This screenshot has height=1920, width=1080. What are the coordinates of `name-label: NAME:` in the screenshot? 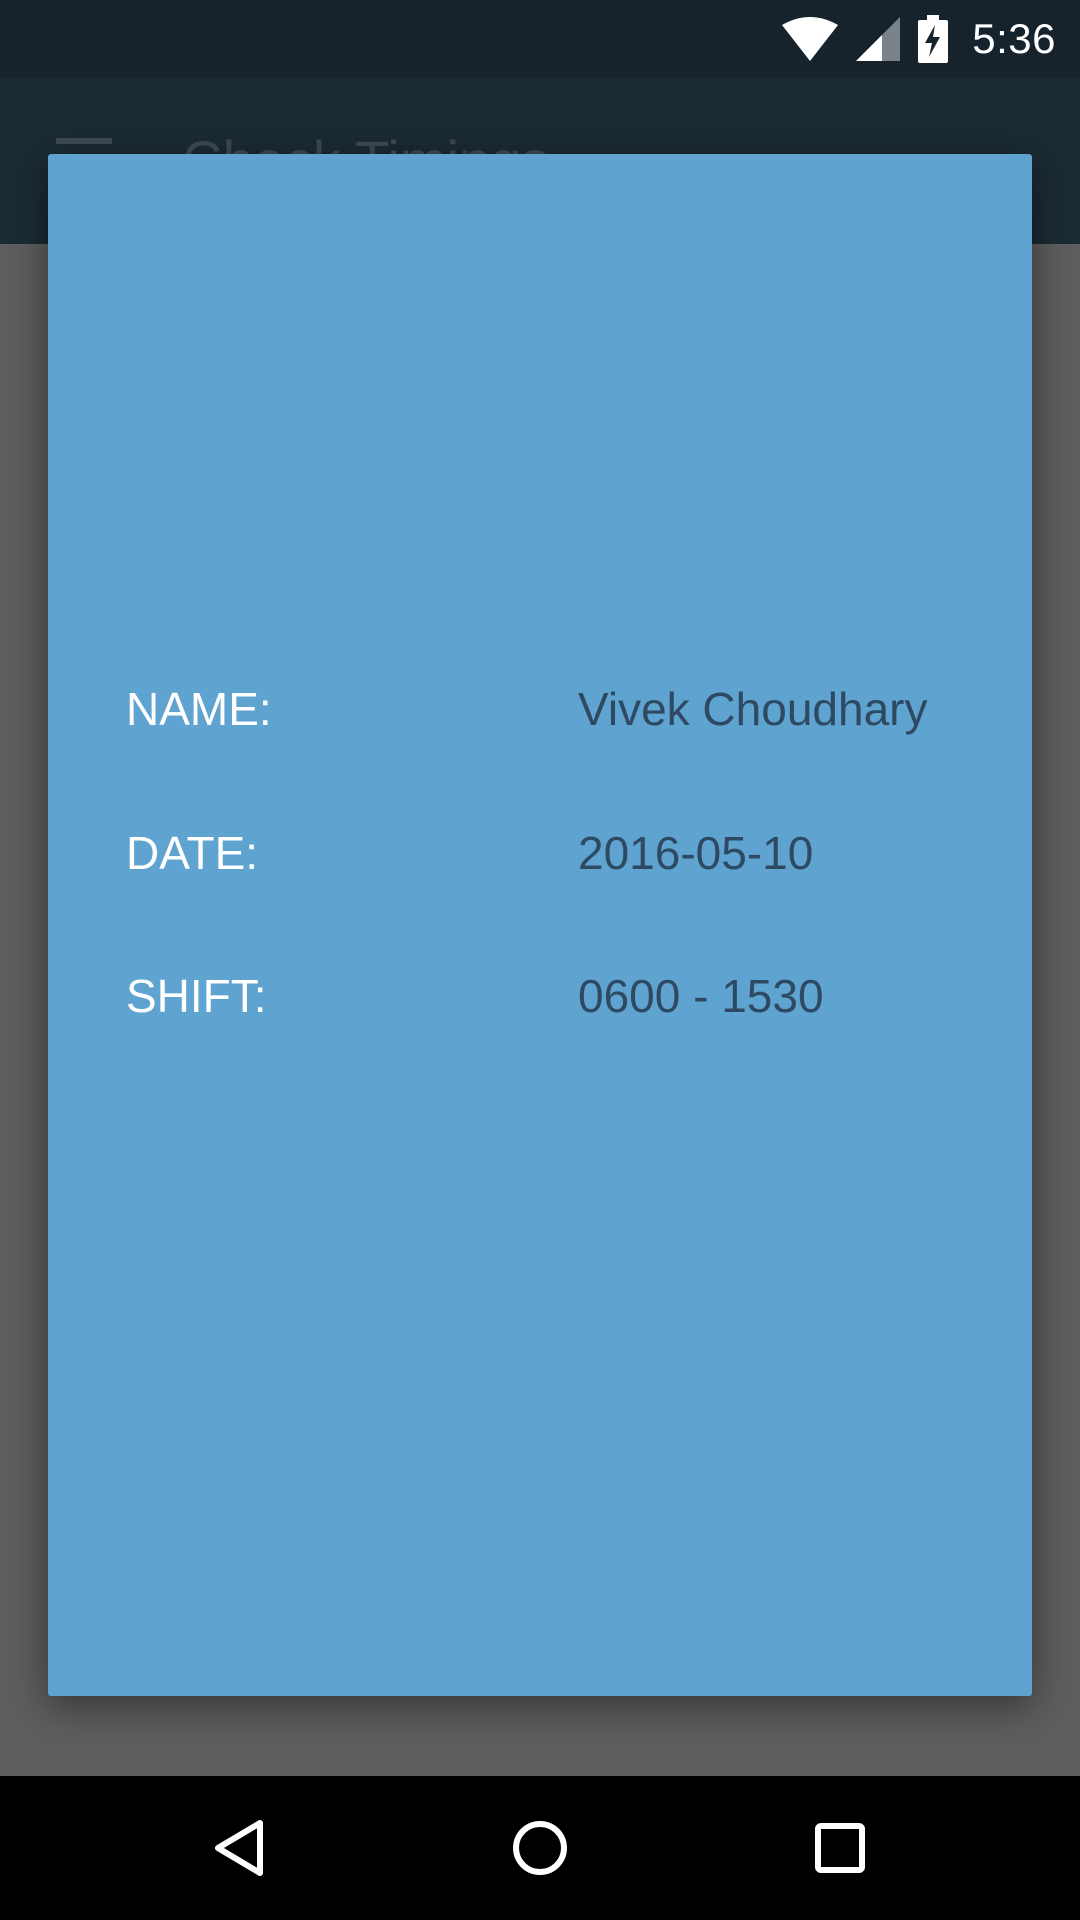 It's located at (199, 709).